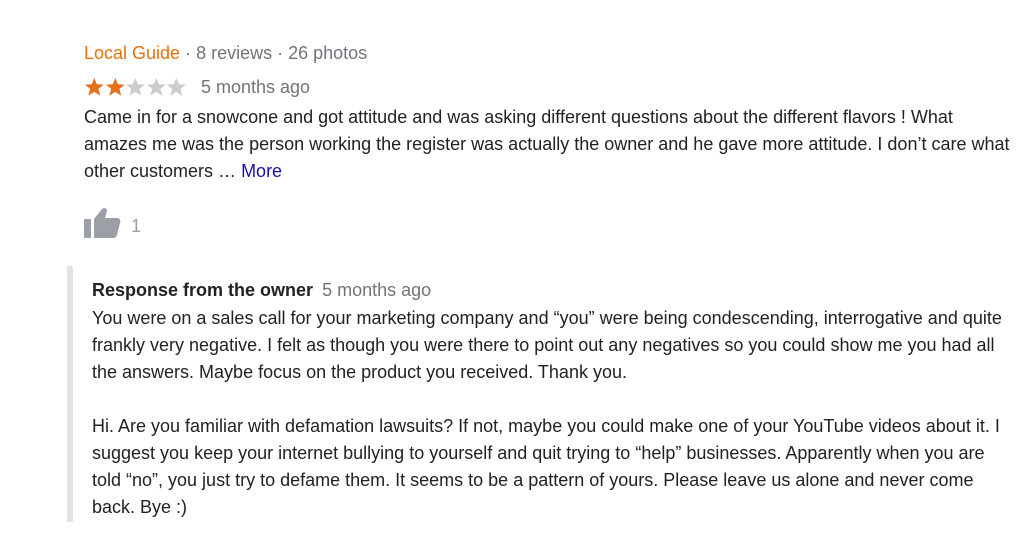  I want to click on like-button, so click(103, 222).